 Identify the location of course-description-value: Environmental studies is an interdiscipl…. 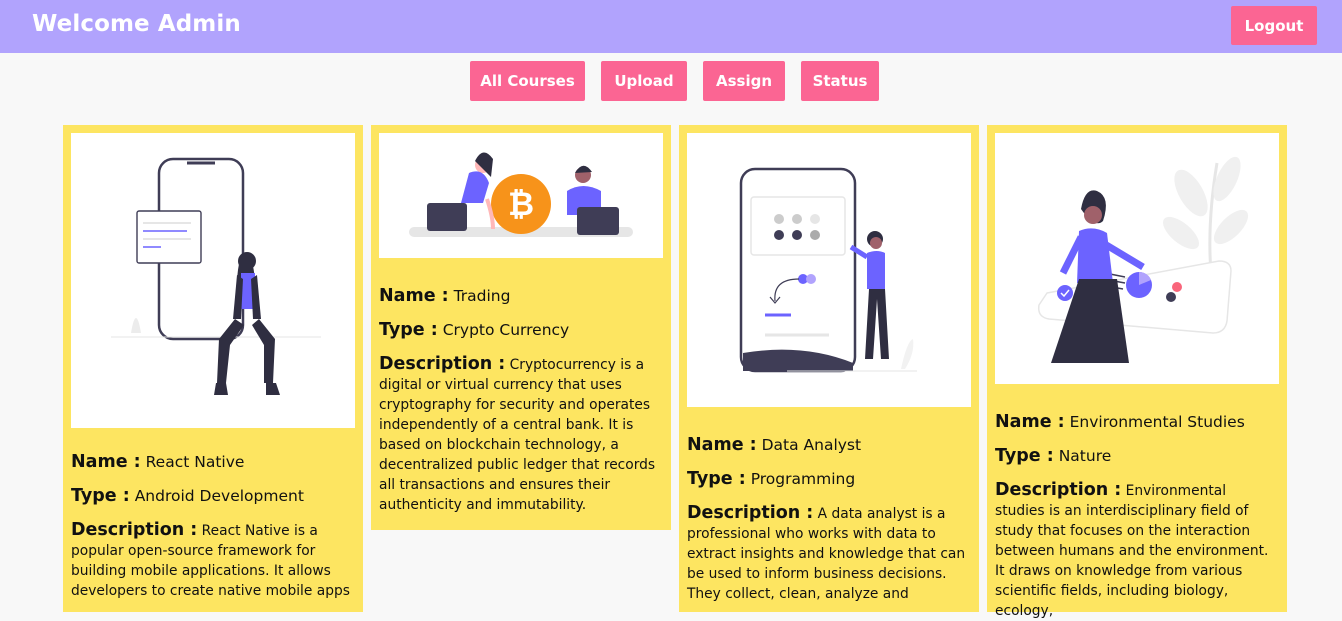
(1132, 551).